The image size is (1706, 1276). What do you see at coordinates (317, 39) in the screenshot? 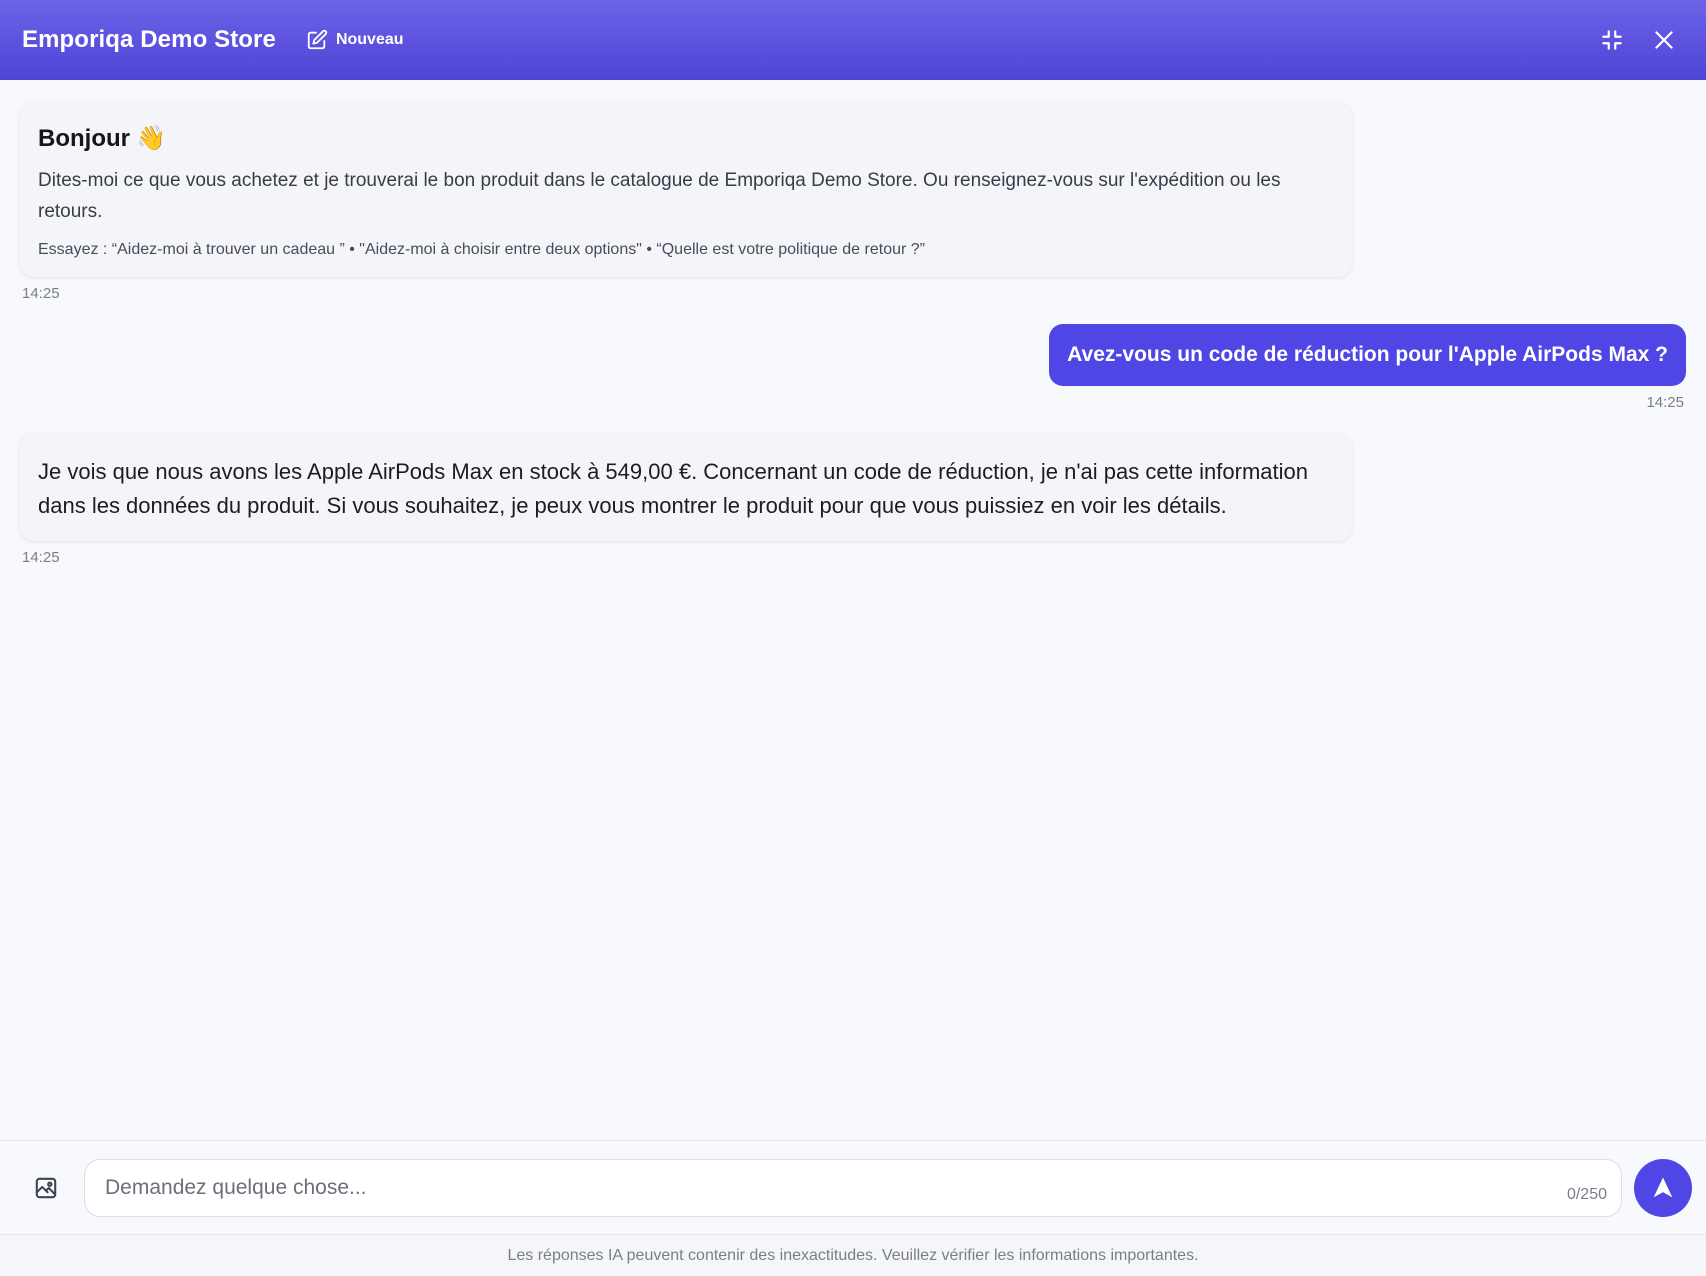
I see `edit-icon` at bounding box center [317, 39].